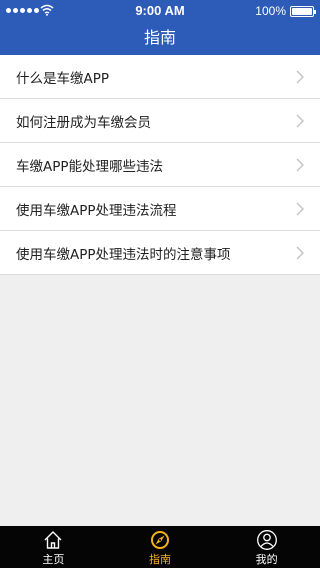 This screenshot has height=568, width=320. Describe the element at coordinates (160, 559) in the screenshot. I see `tab-label: 指南` at that location.